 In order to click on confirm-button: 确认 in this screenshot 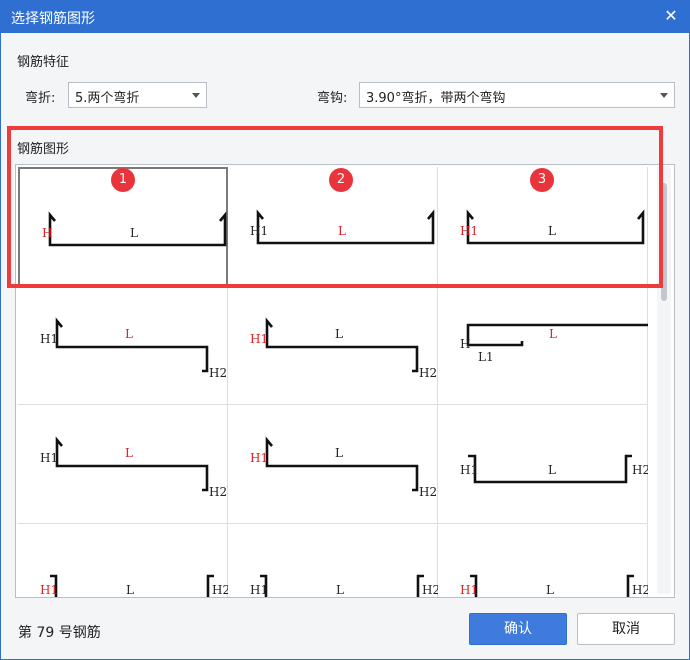, I will do `click(518, 629)`.